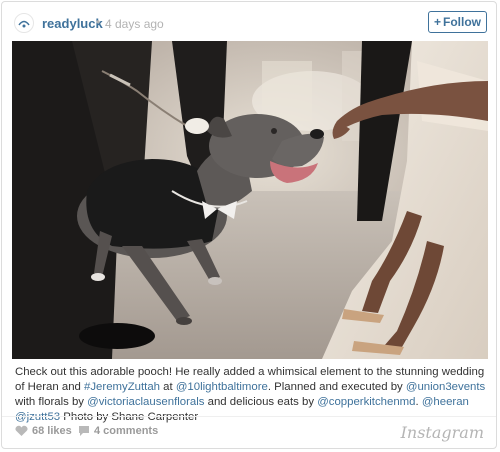 This screenshot has width=500, height=452. I want to click on readyluck-logo-icon, so click(24, 23).